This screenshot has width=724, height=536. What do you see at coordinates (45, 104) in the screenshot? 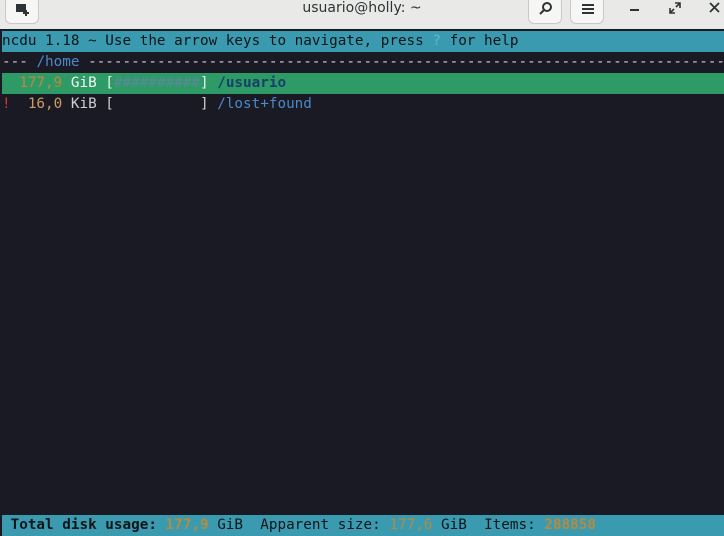
I see `entry-size: 16,0` at bounding box center [45, 104].